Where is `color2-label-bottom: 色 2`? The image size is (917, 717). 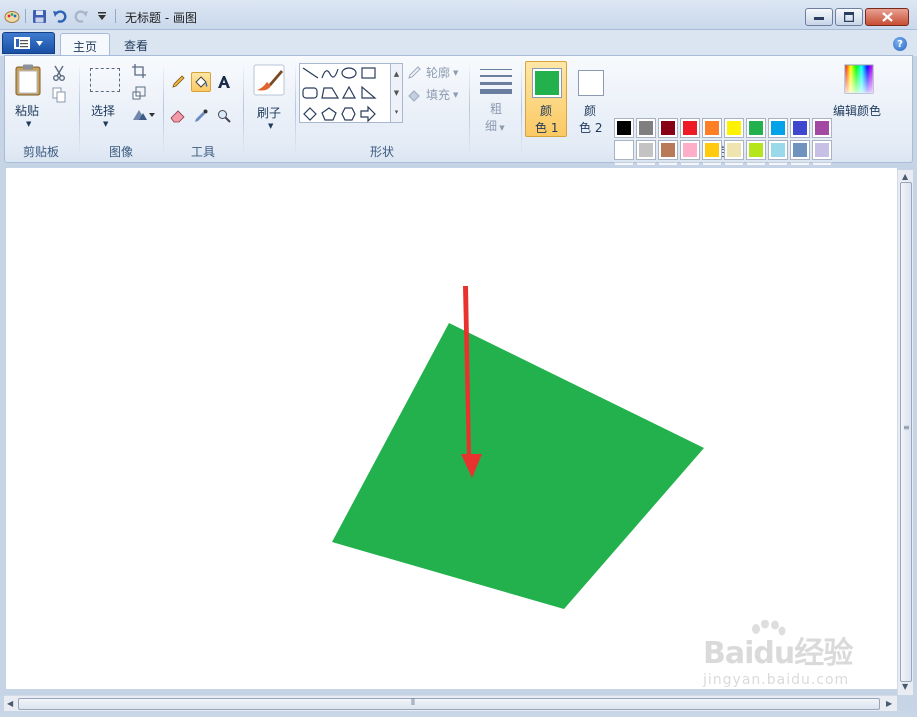 color2-label-bottom: 色 2 is located at coordinates (591, 128).